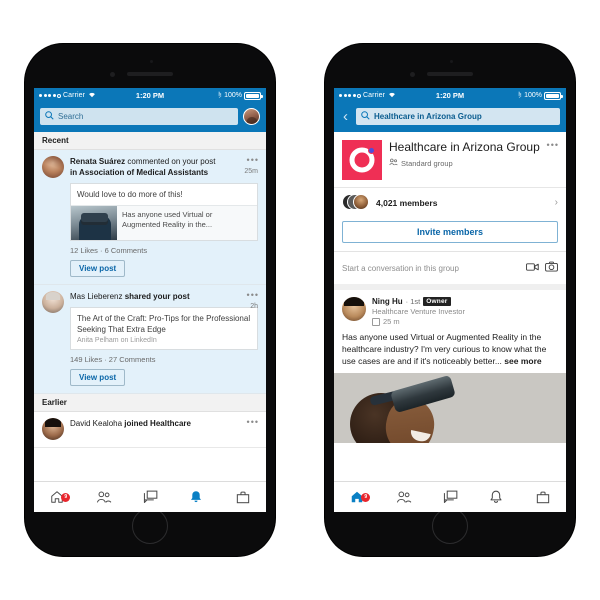  What do you see at coordinates (362, 160) in the screenshot?
I see `group-logo` at bounding box center [362, 160].